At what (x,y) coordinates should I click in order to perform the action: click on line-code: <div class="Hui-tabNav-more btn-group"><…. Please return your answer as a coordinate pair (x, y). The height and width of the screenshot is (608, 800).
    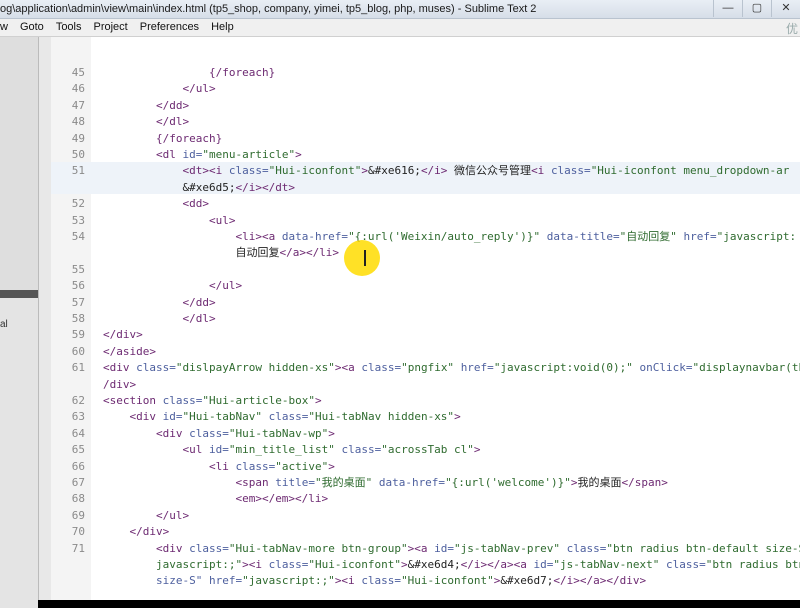
    Looking at the image, I should click on (477, 548).